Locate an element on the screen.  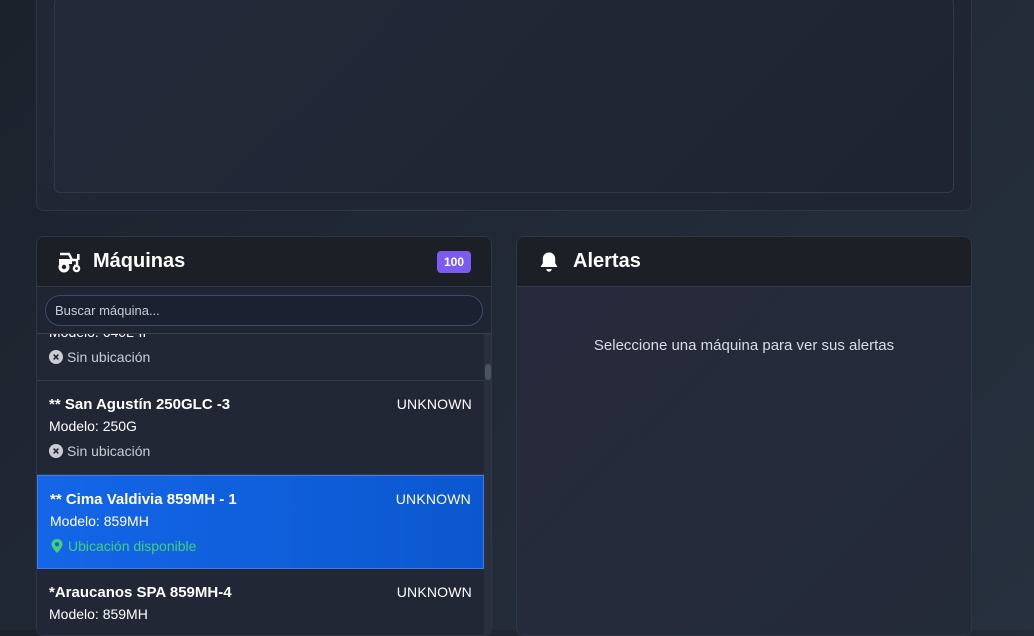
machine-search-input is located at coordinates (264, 310).